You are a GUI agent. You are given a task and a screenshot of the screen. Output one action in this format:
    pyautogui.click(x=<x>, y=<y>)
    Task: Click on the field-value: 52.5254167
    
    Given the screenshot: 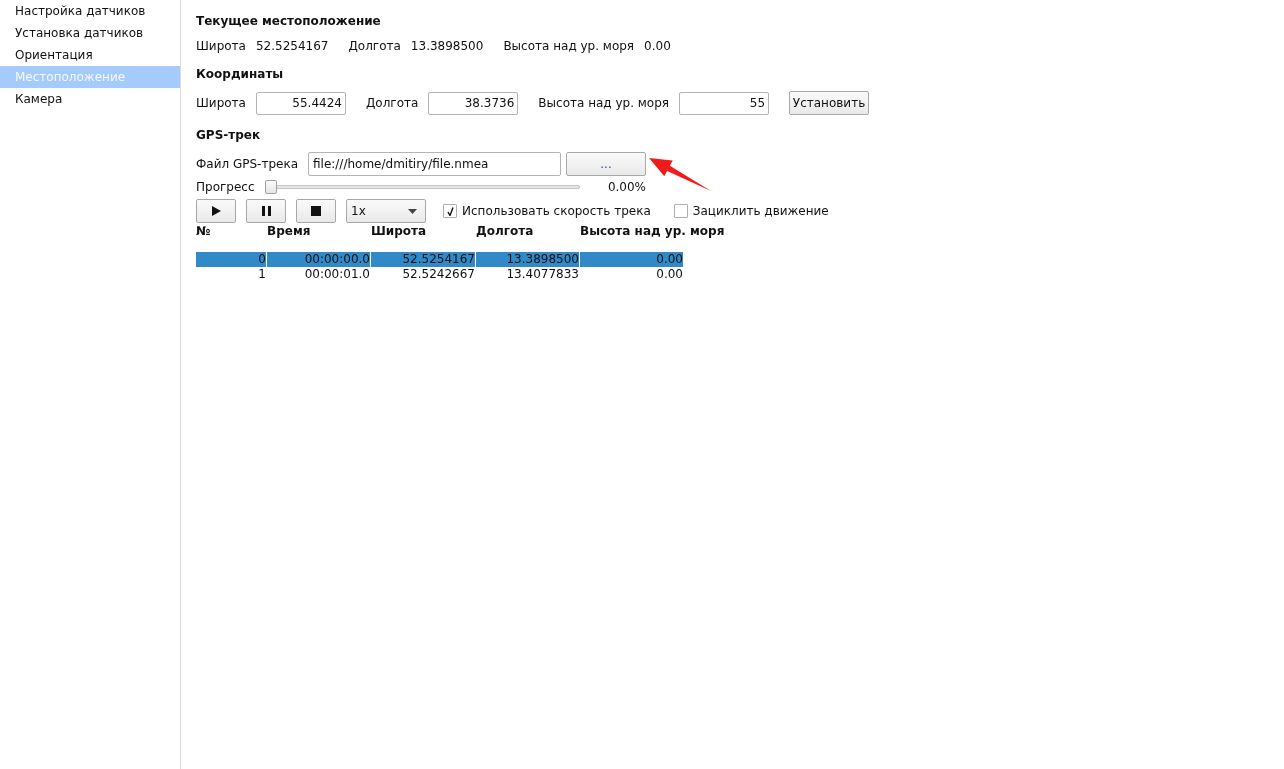 What is the action you would take?
    pyautogui.click(x=292, y=46)
    